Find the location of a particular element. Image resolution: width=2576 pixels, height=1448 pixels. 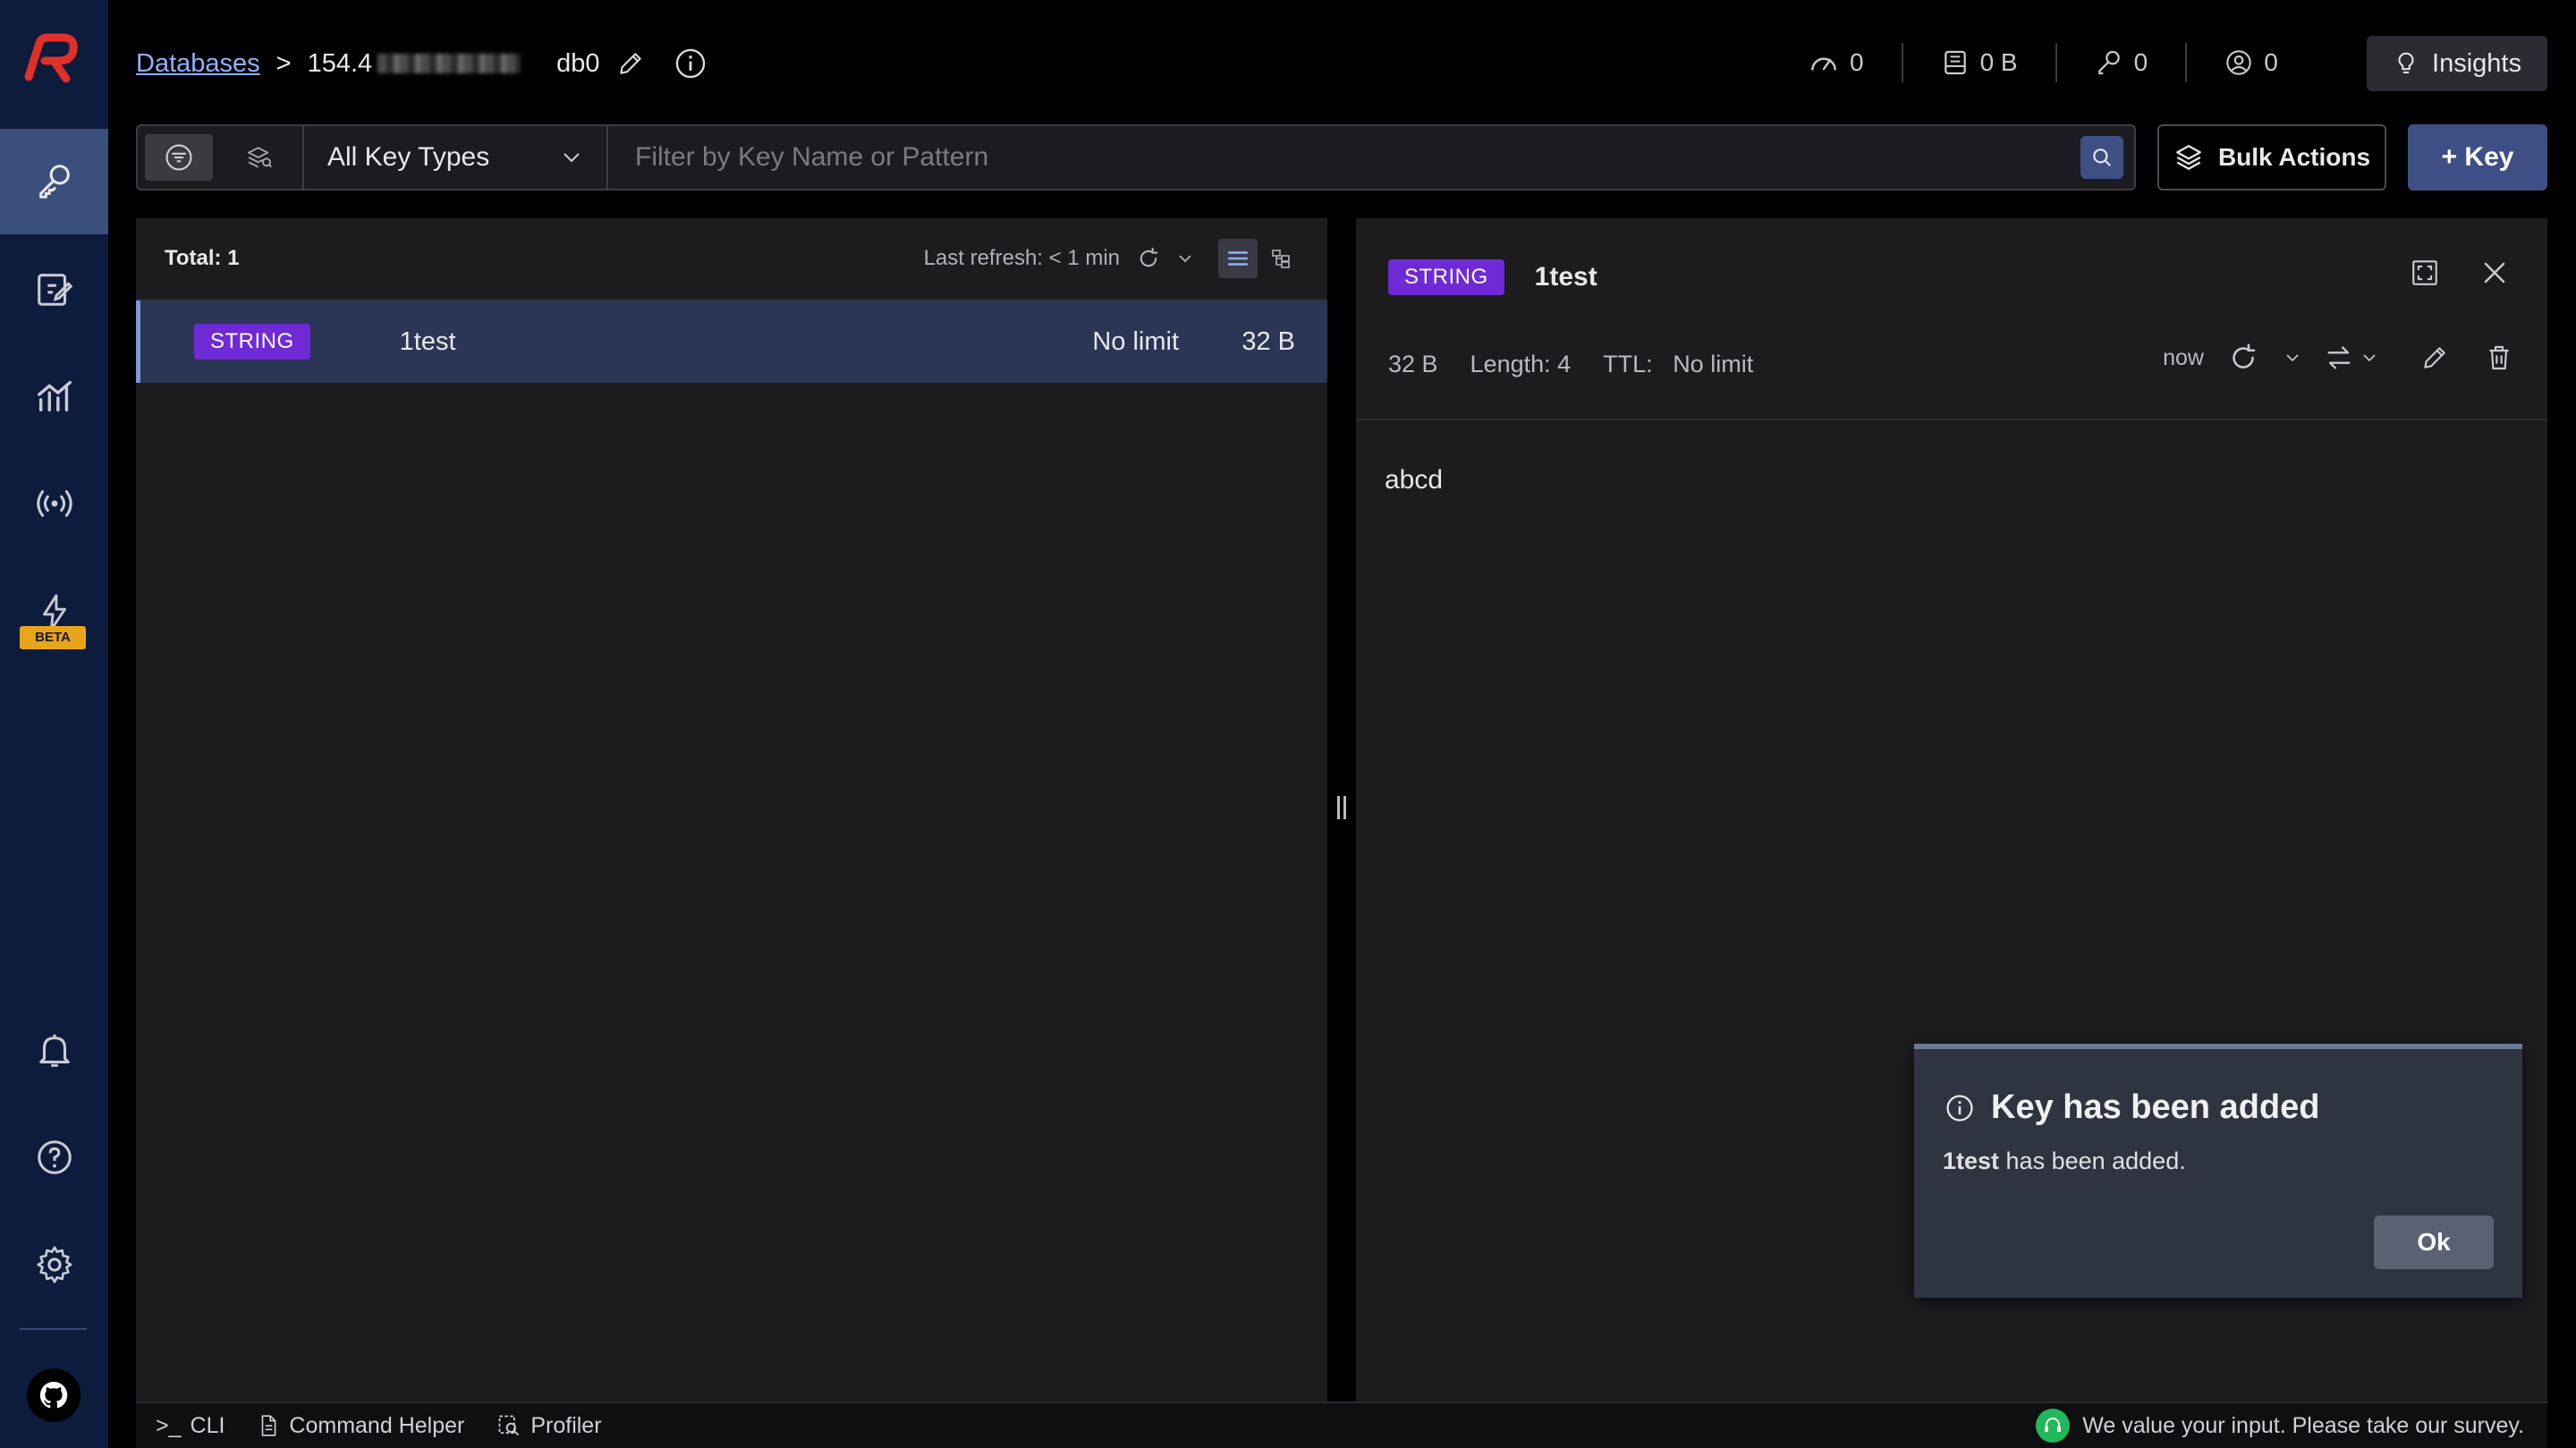

key-type-value: All Key Types is located at coordinates (408, 157).